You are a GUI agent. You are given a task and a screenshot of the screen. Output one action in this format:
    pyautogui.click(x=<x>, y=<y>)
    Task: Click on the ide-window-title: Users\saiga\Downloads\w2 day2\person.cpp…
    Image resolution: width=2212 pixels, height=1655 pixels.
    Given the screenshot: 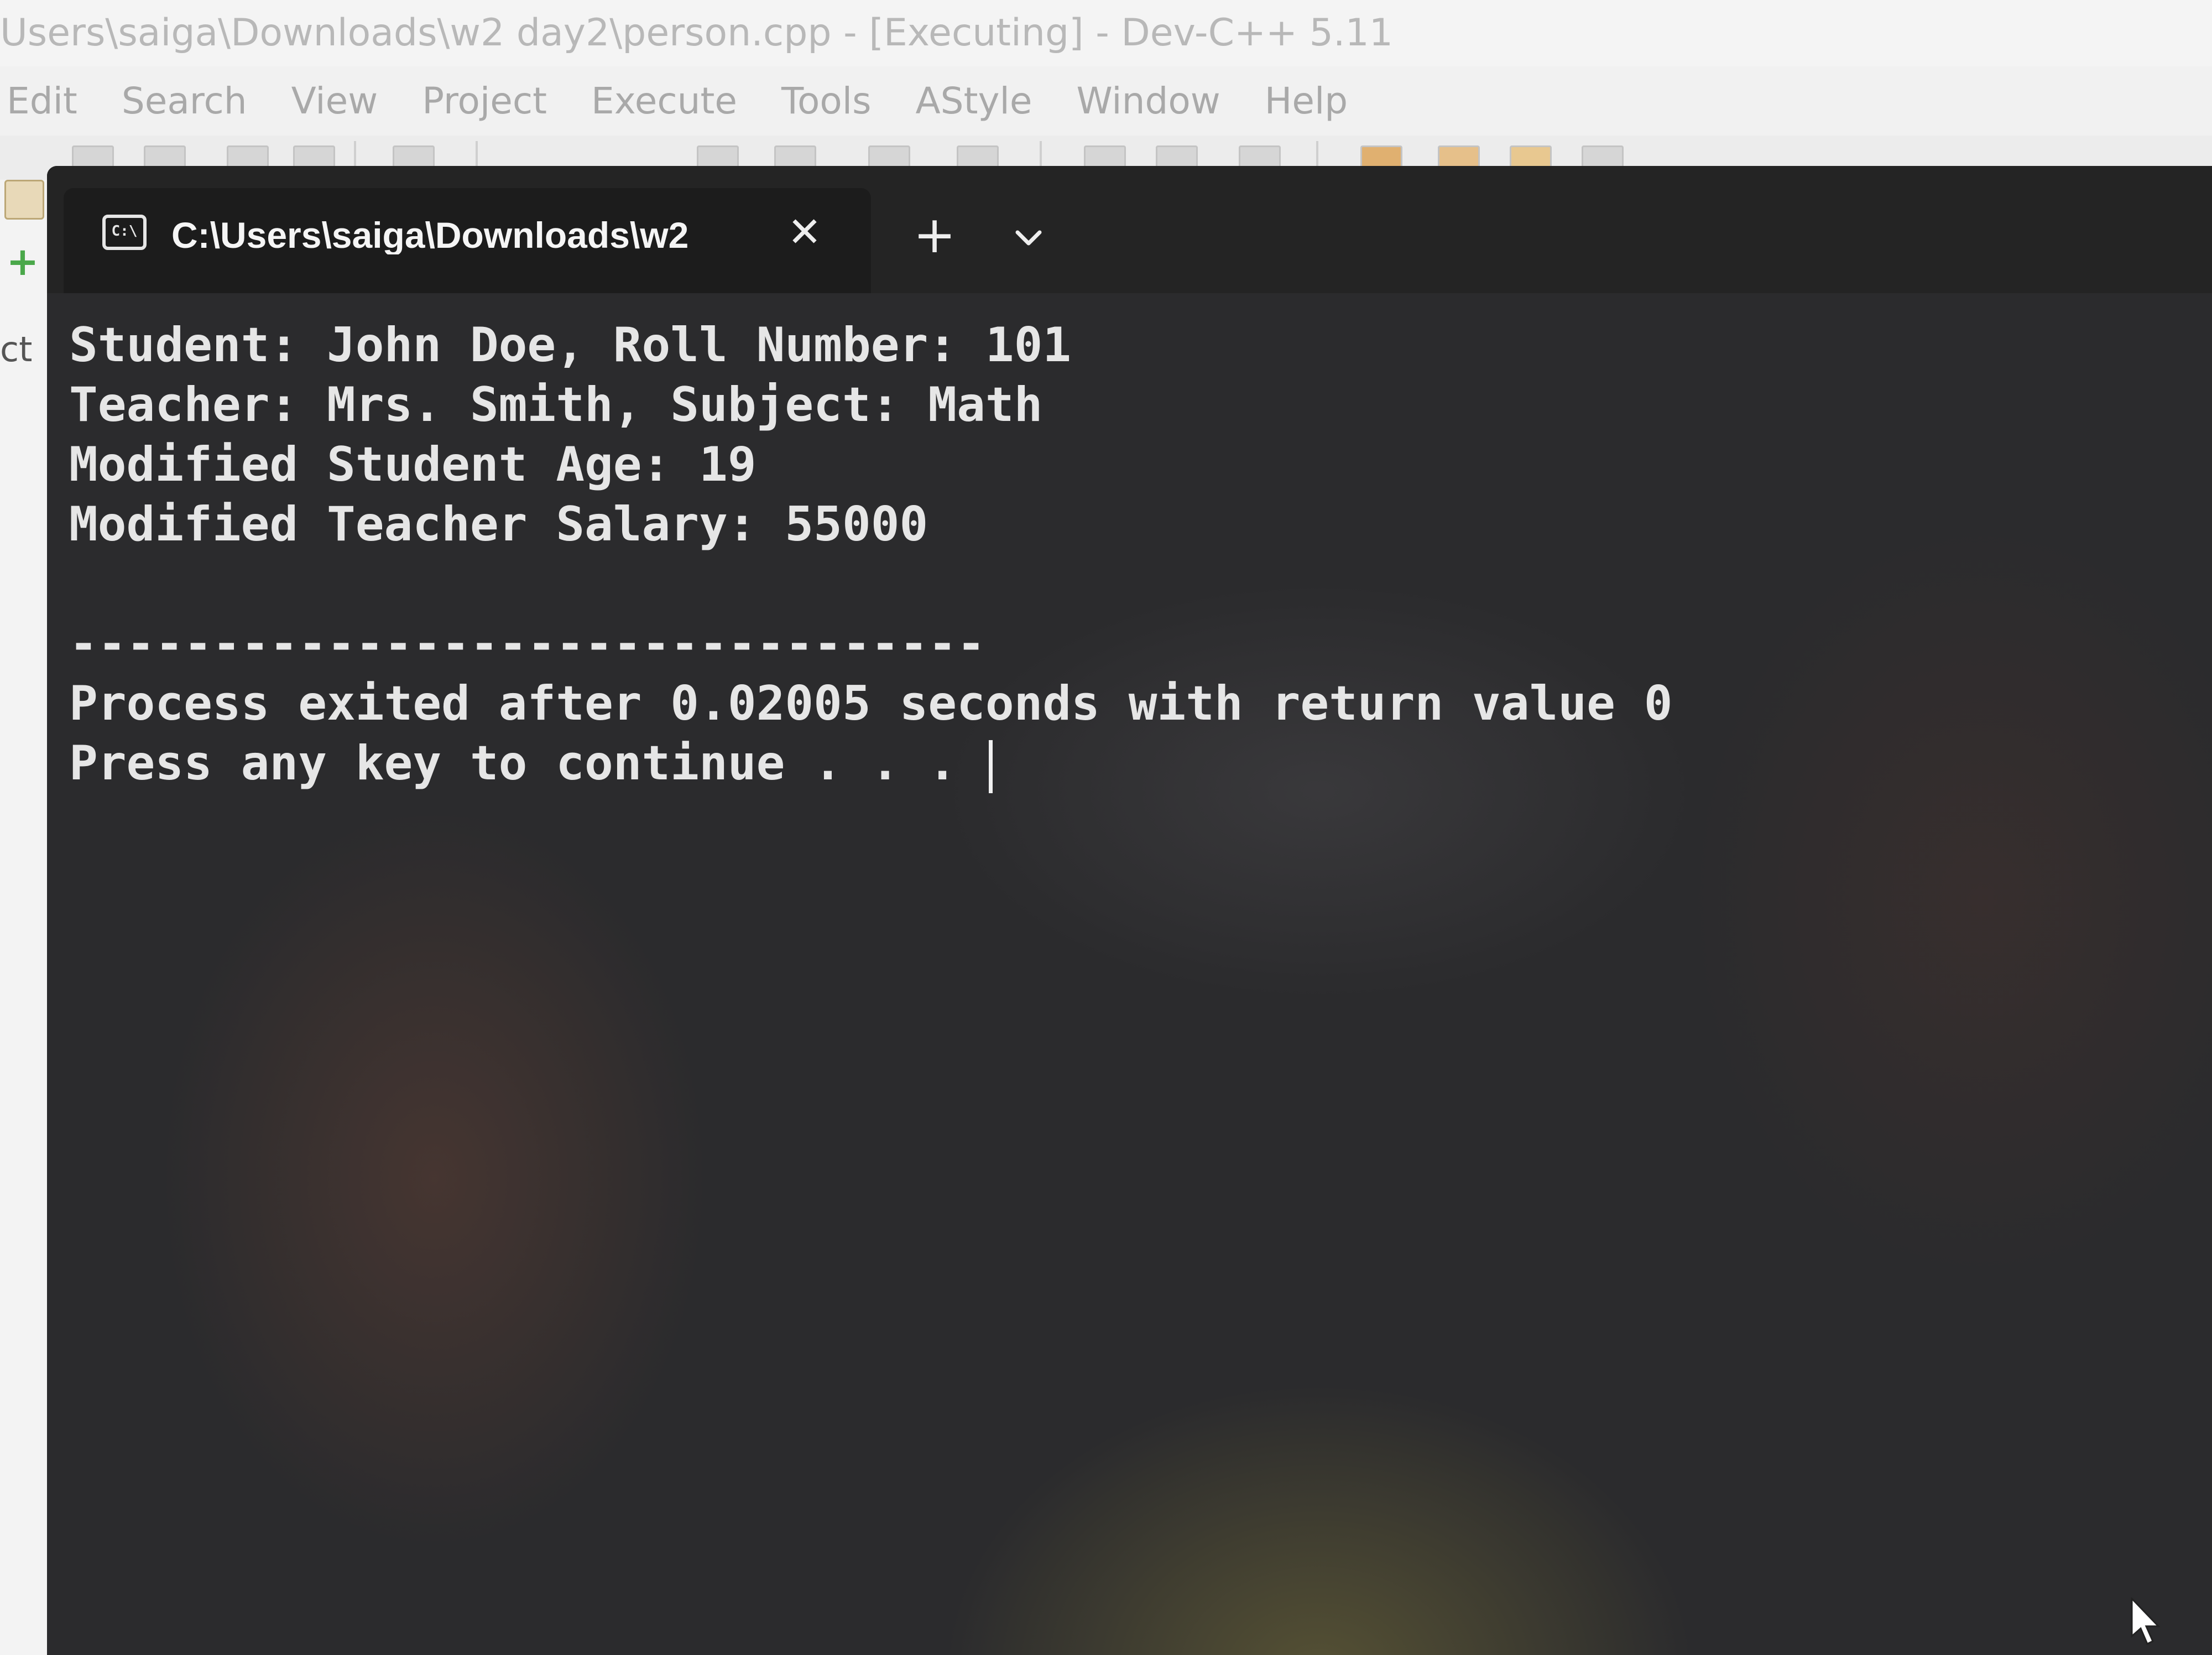 What is the action you would take?
    pyautogui.click(x=697, y=33)
    